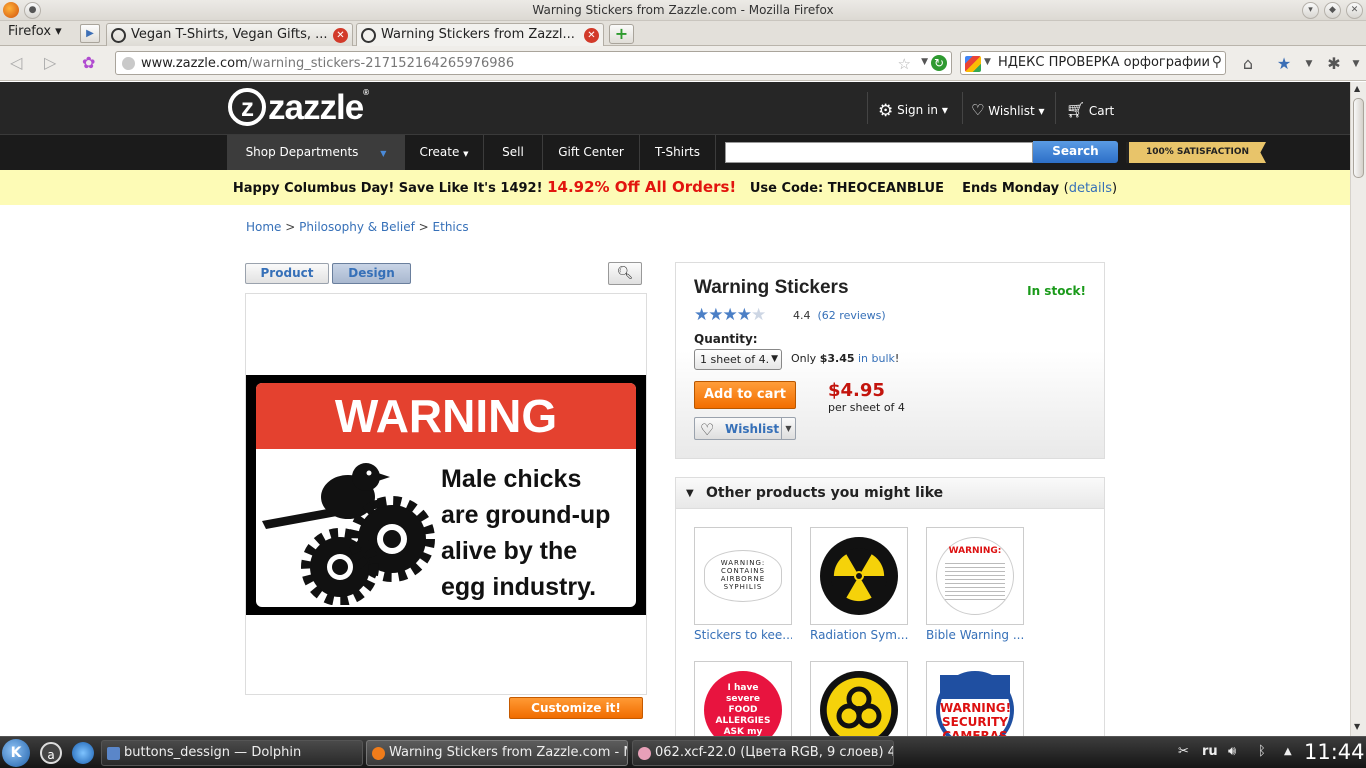  Describe the element at coordinates (1076, 110) in the screenshot. I see `cart-icon: 🛒︎` at that location.